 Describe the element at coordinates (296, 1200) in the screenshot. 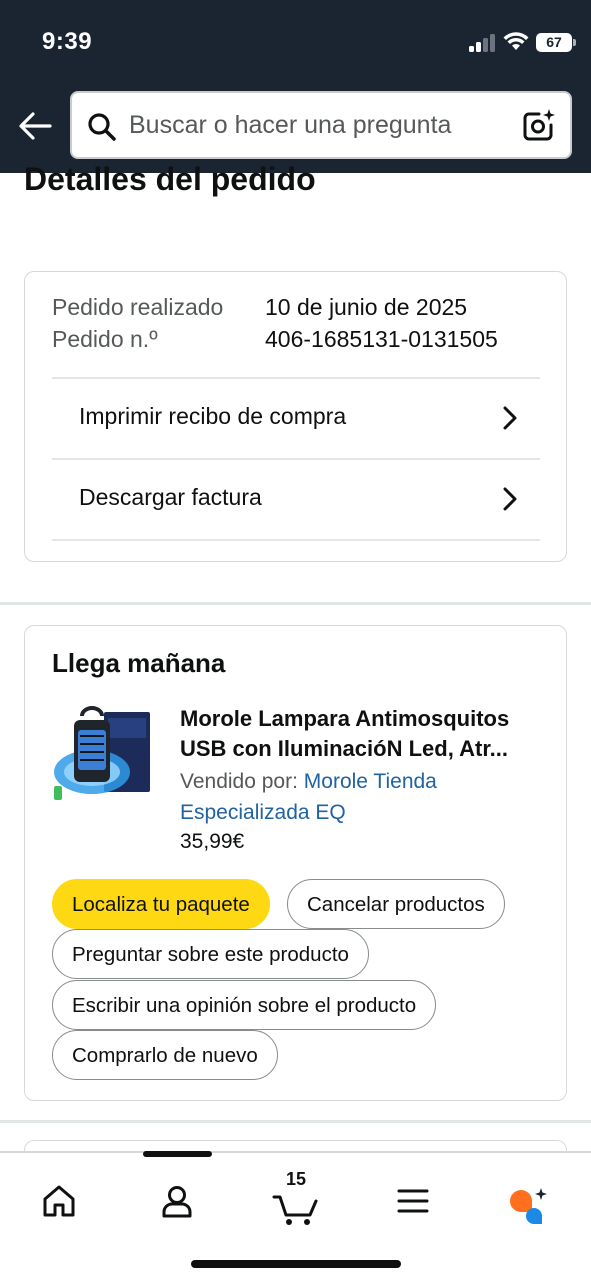

I see `nav-cart: 15` at that location.